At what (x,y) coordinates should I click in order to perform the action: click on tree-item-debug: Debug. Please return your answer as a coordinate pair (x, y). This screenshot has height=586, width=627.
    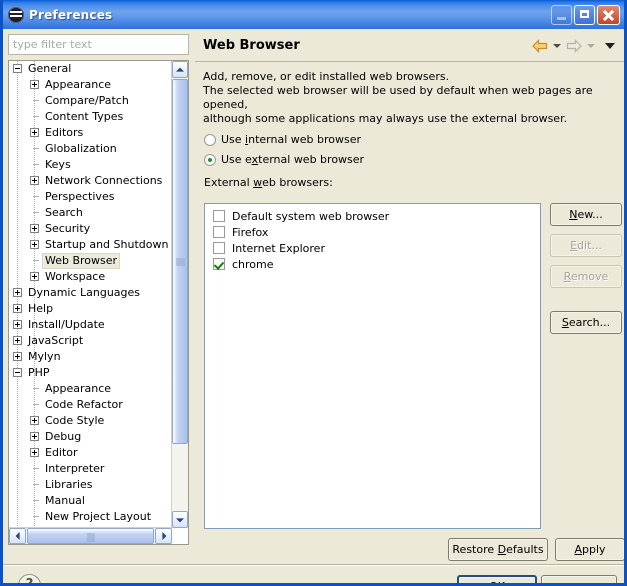
    Looking at the image, I should click on (90, 437).